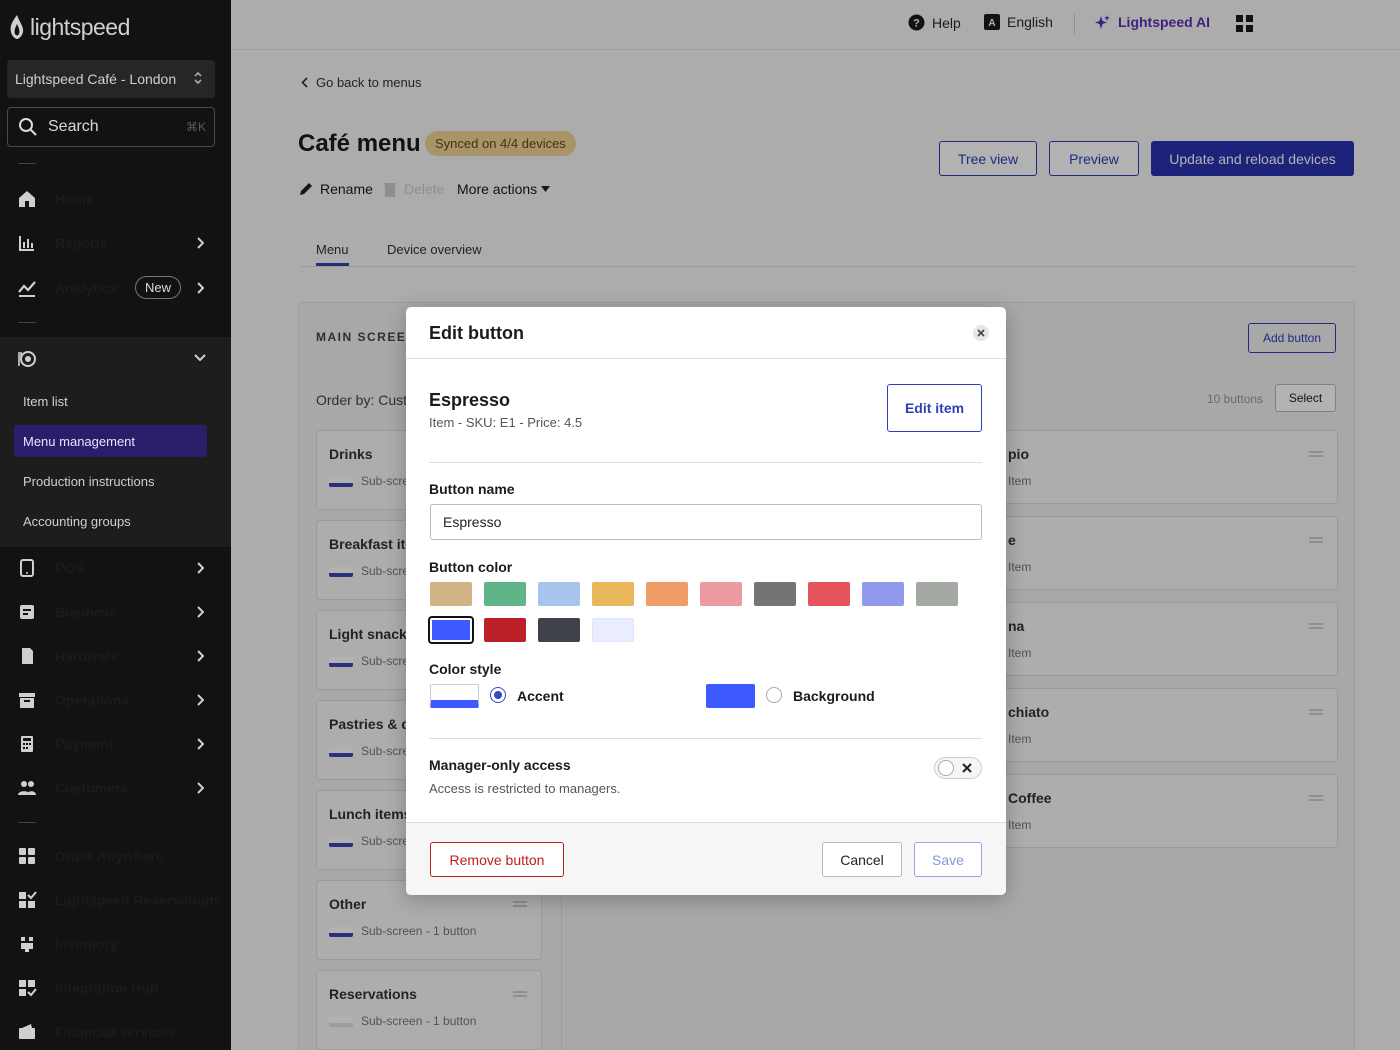  Describe the element at coordinates (472, 489) in the screenshot. I see `button-name-label: Button name` at that location.